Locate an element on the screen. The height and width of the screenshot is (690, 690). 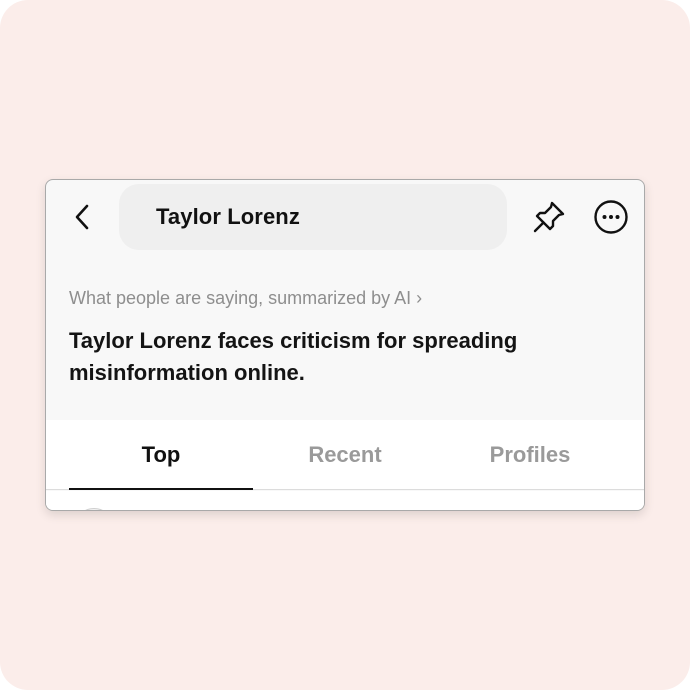
tab-recent: Recent is located at coordinates (345, 454).